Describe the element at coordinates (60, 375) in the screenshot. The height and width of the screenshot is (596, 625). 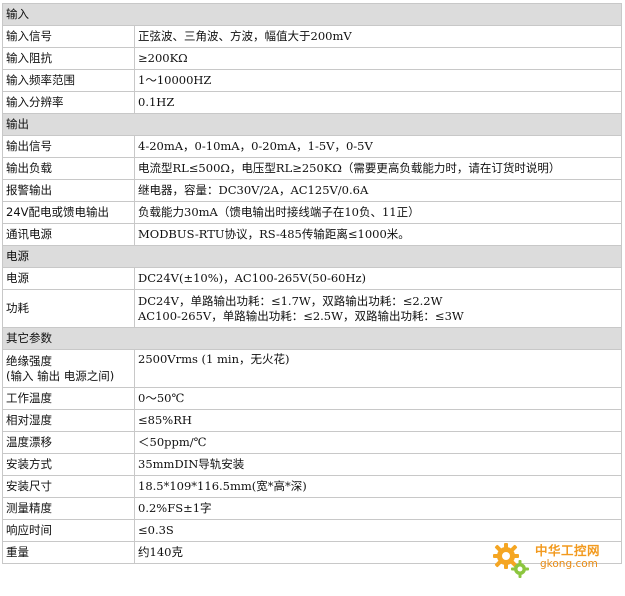
I see `spec-label-line: (输入 输出 电源之间)` at that location.